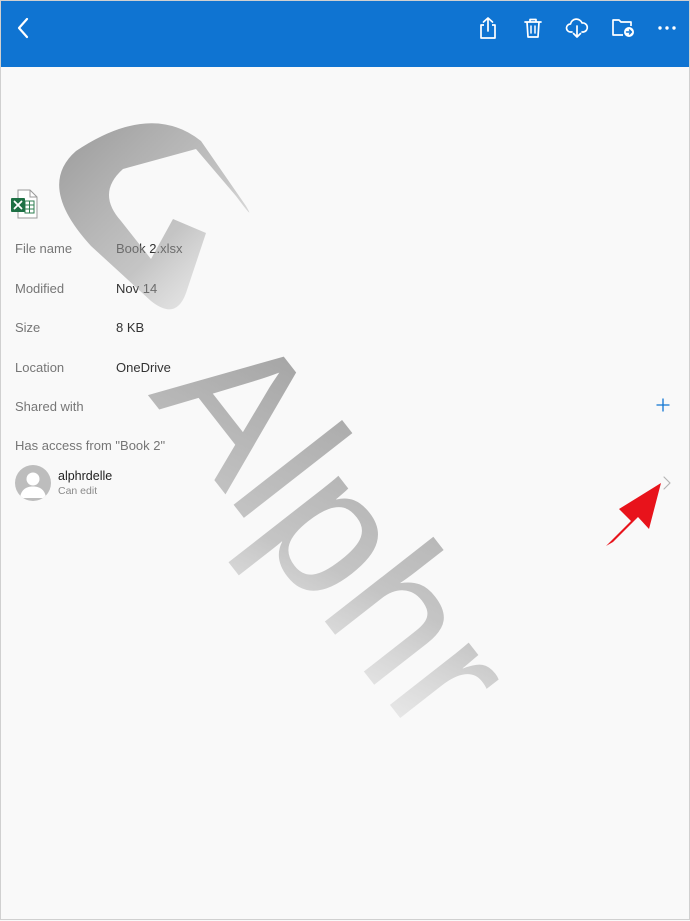  Describe the element at coordinates (40, 367) in the screenshot. I see `location-label: Location` at that location.